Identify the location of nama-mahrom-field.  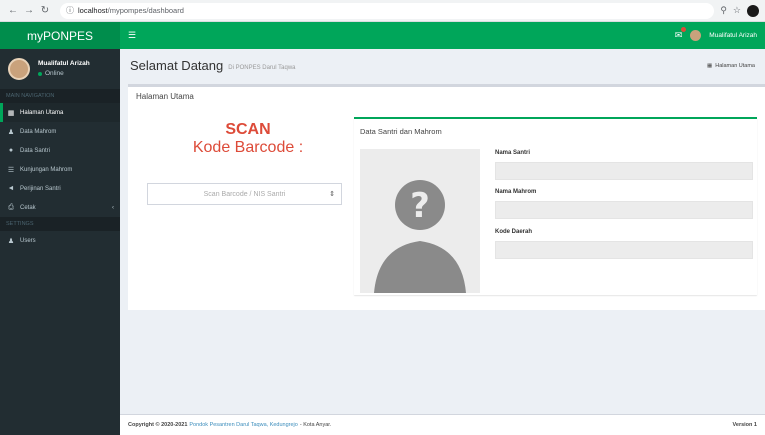
(624, 210).